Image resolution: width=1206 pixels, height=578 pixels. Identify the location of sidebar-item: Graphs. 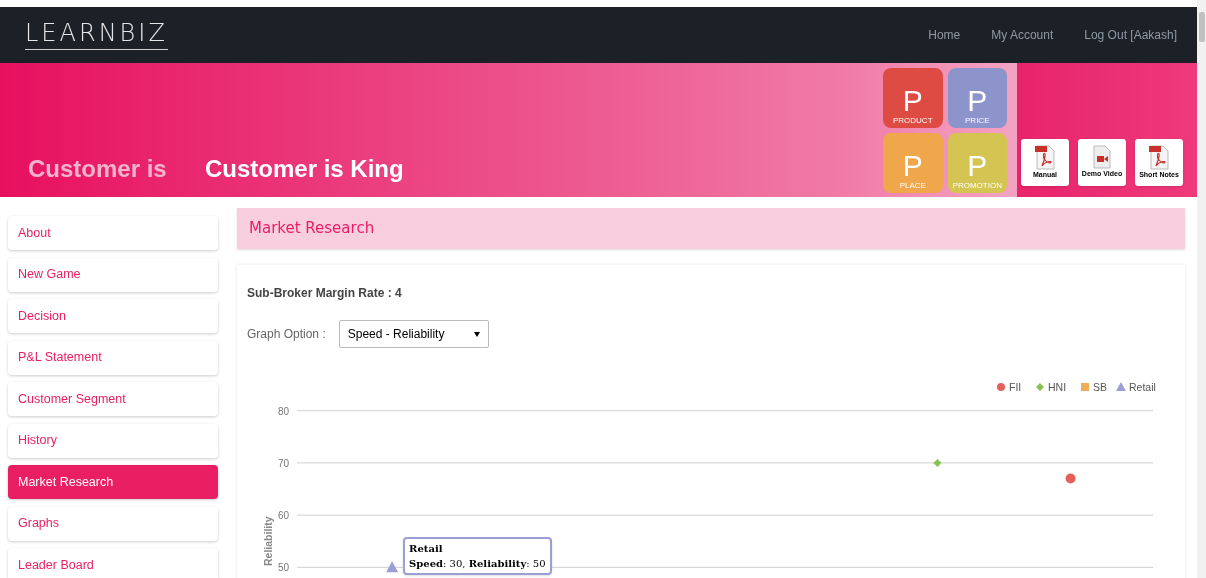
(113, 523).